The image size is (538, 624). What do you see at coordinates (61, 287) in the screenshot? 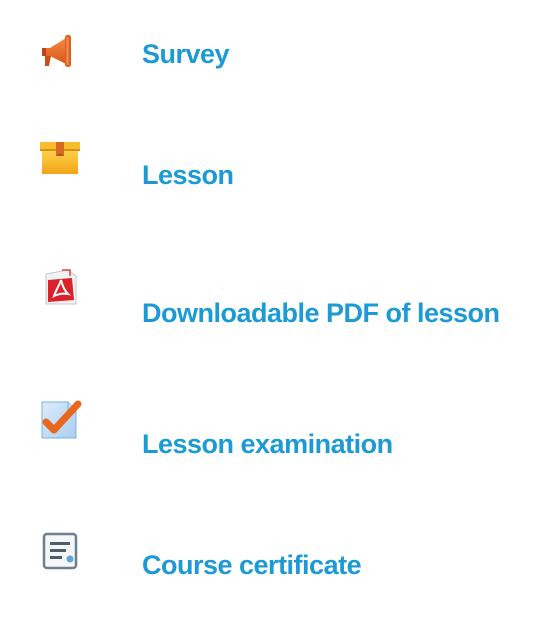
I see `pdf-icon` at bounding box center [61, 287].